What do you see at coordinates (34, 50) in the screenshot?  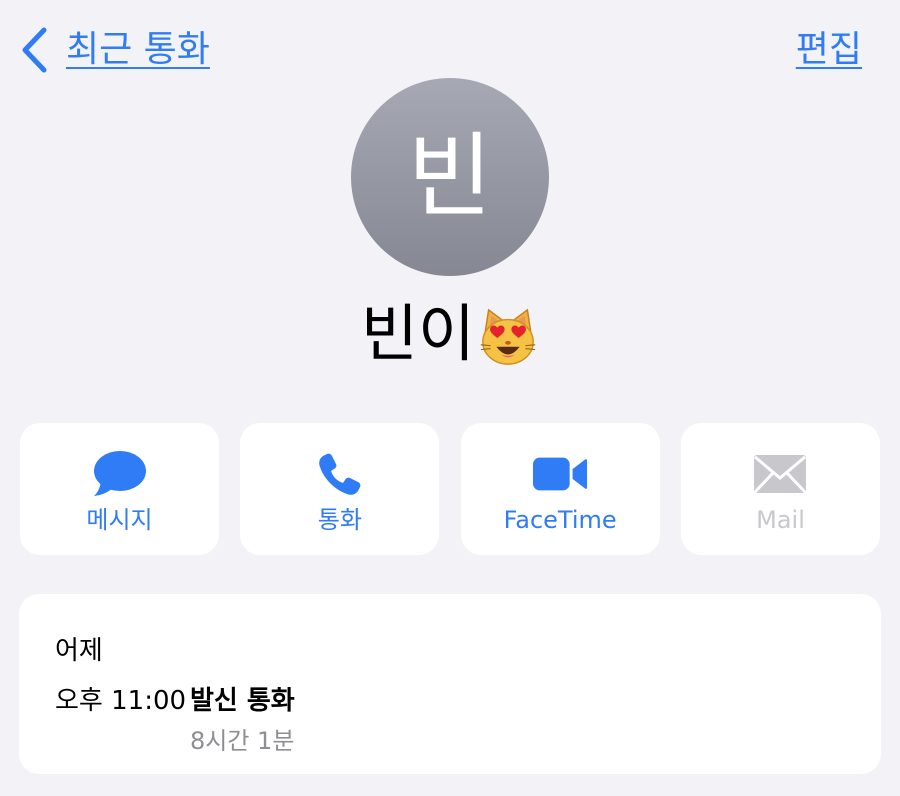 I see `chevron-left-icon` at bounding box center [34, 50].